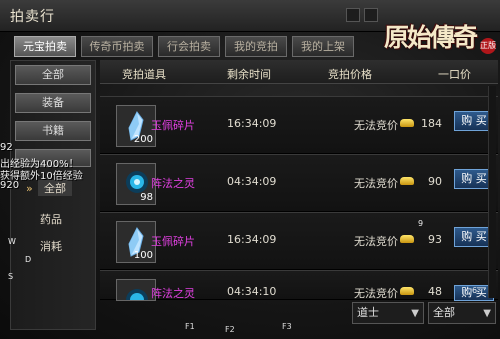 The width and height of the screenshot is (500, 339). What do you see at coordinates (29, 188) in the screenshot?
I see `selection-arrows: »` at bounding box center [29, 188].